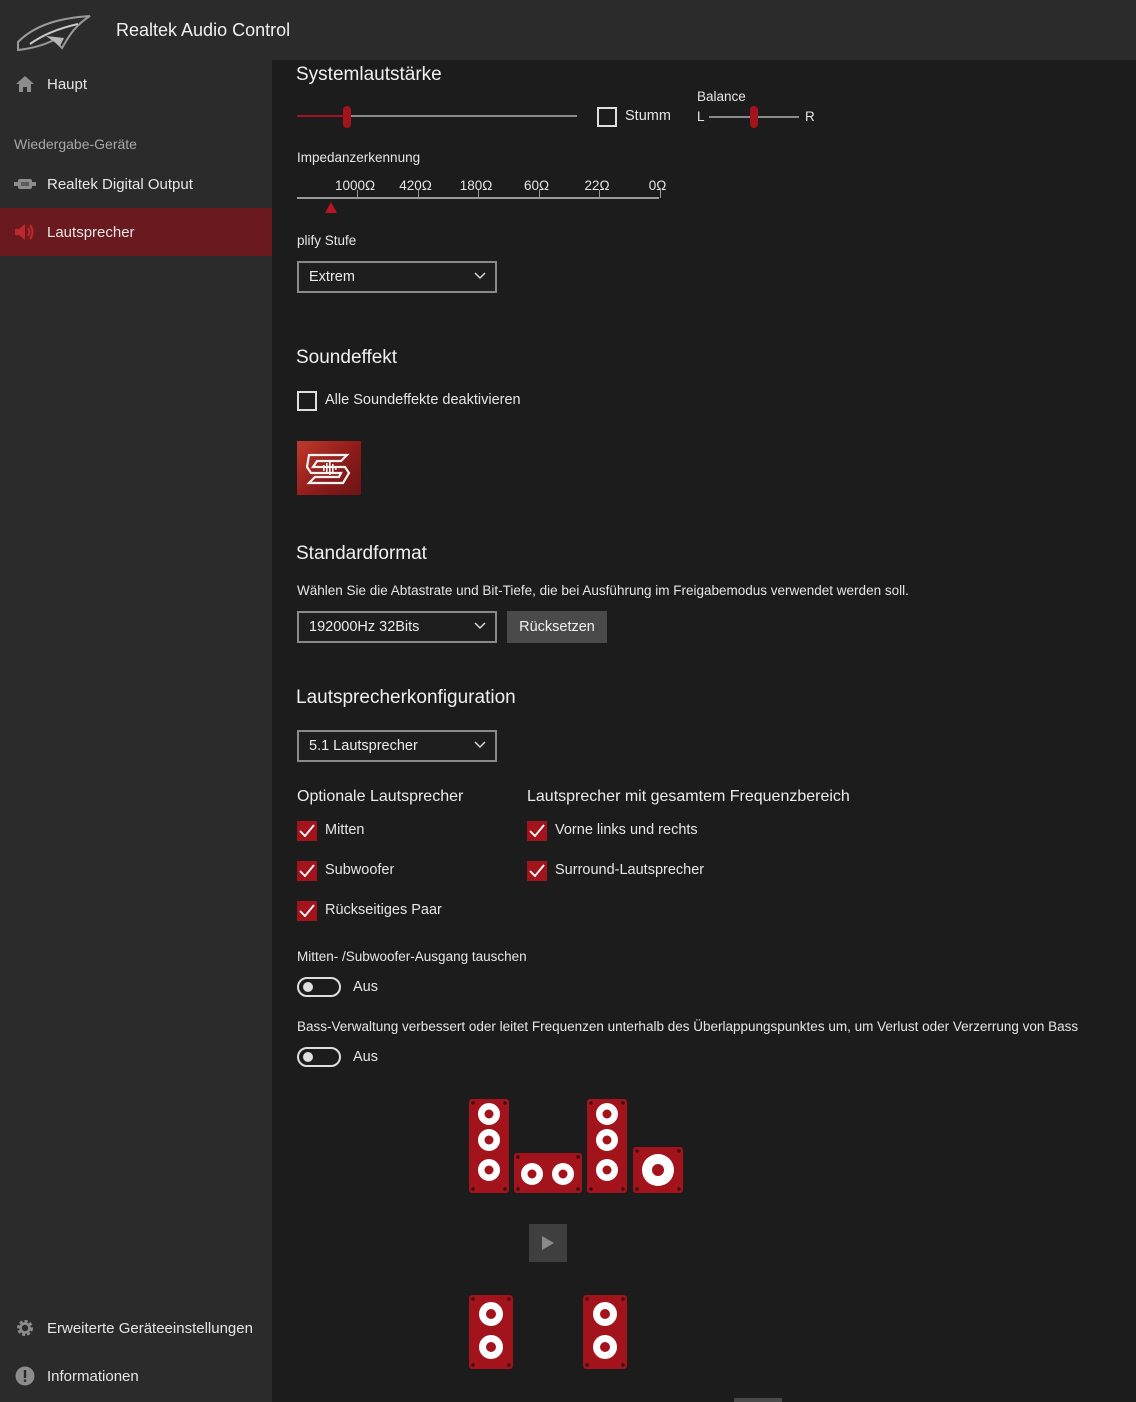 The height and width of the screenshot is (1402, 1136). Describe the element at coordinates (355, 185) in the screenshot. I see `impedance-tick-label: 1000Ω` at that location.